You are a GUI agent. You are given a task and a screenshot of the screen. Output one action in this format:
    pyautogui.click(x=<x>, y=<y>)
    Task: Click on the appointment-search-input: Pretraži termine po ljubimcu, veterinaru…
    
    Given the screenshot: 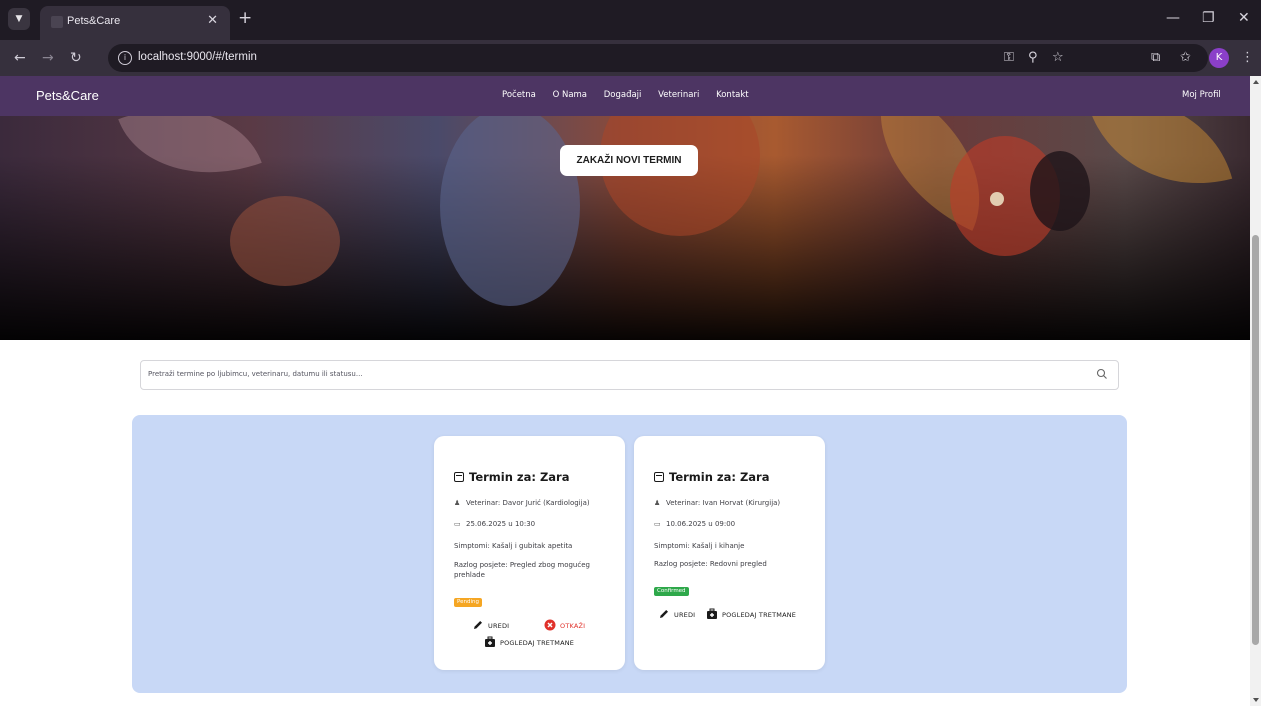 What is the action you would take?
    pyautogui.click(x=629, y=375)
    